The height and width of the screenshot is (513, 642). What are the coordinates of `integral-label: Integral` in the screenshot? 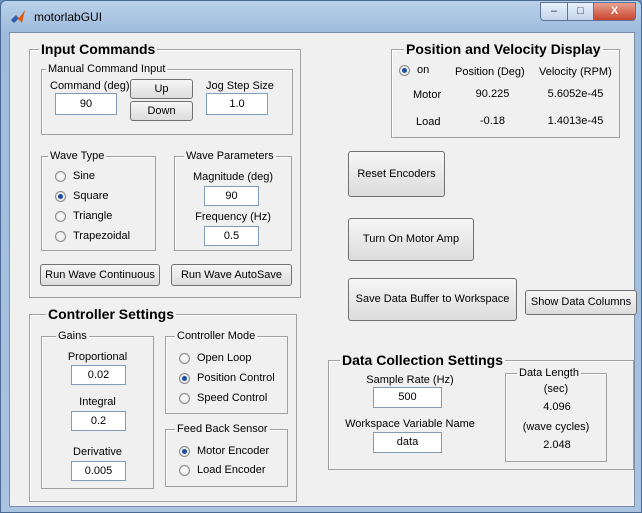 It's located at (97, 402).